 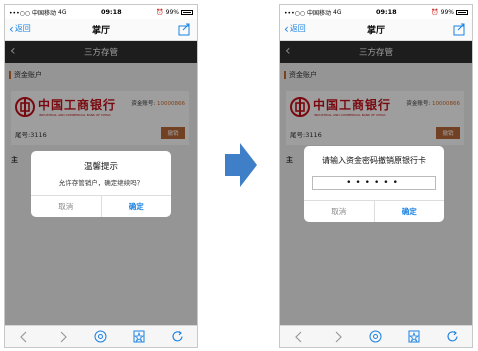 I want to click on dialog-title: 温馨提示, so click(x=100, y=167).